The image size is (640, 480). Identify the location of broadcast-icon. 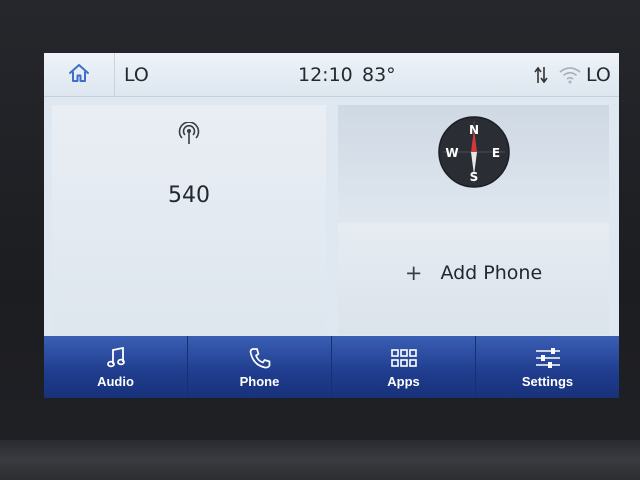
(189, 135).